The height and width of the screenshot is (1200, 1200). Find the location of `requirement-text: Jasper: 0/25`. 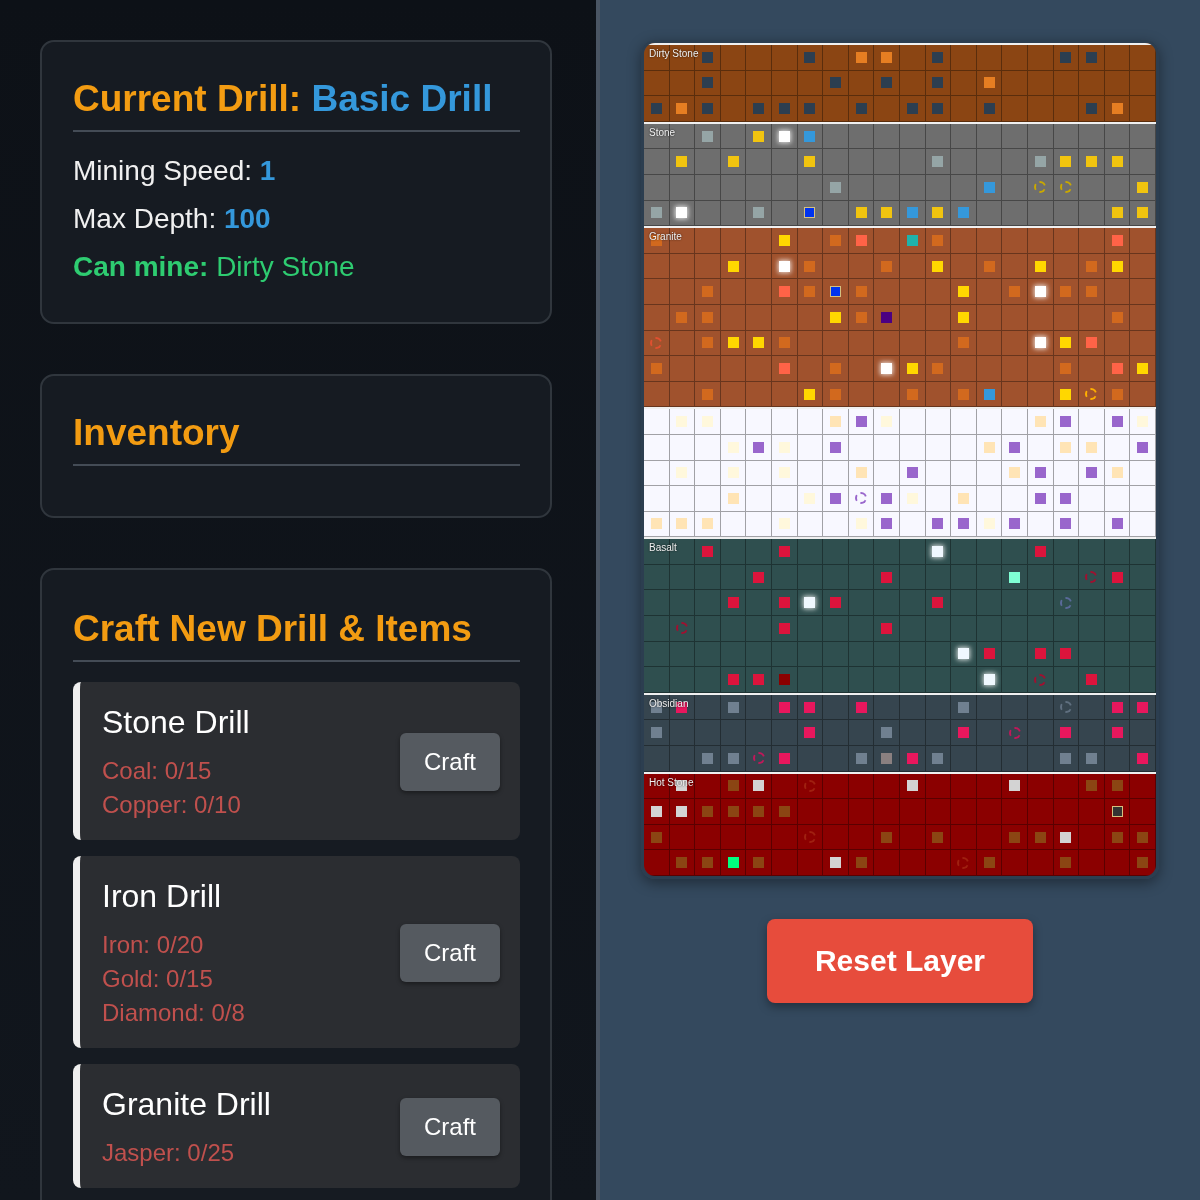

requirement-text: Jasper: 0/25 is located at coordinates (169, 1153).